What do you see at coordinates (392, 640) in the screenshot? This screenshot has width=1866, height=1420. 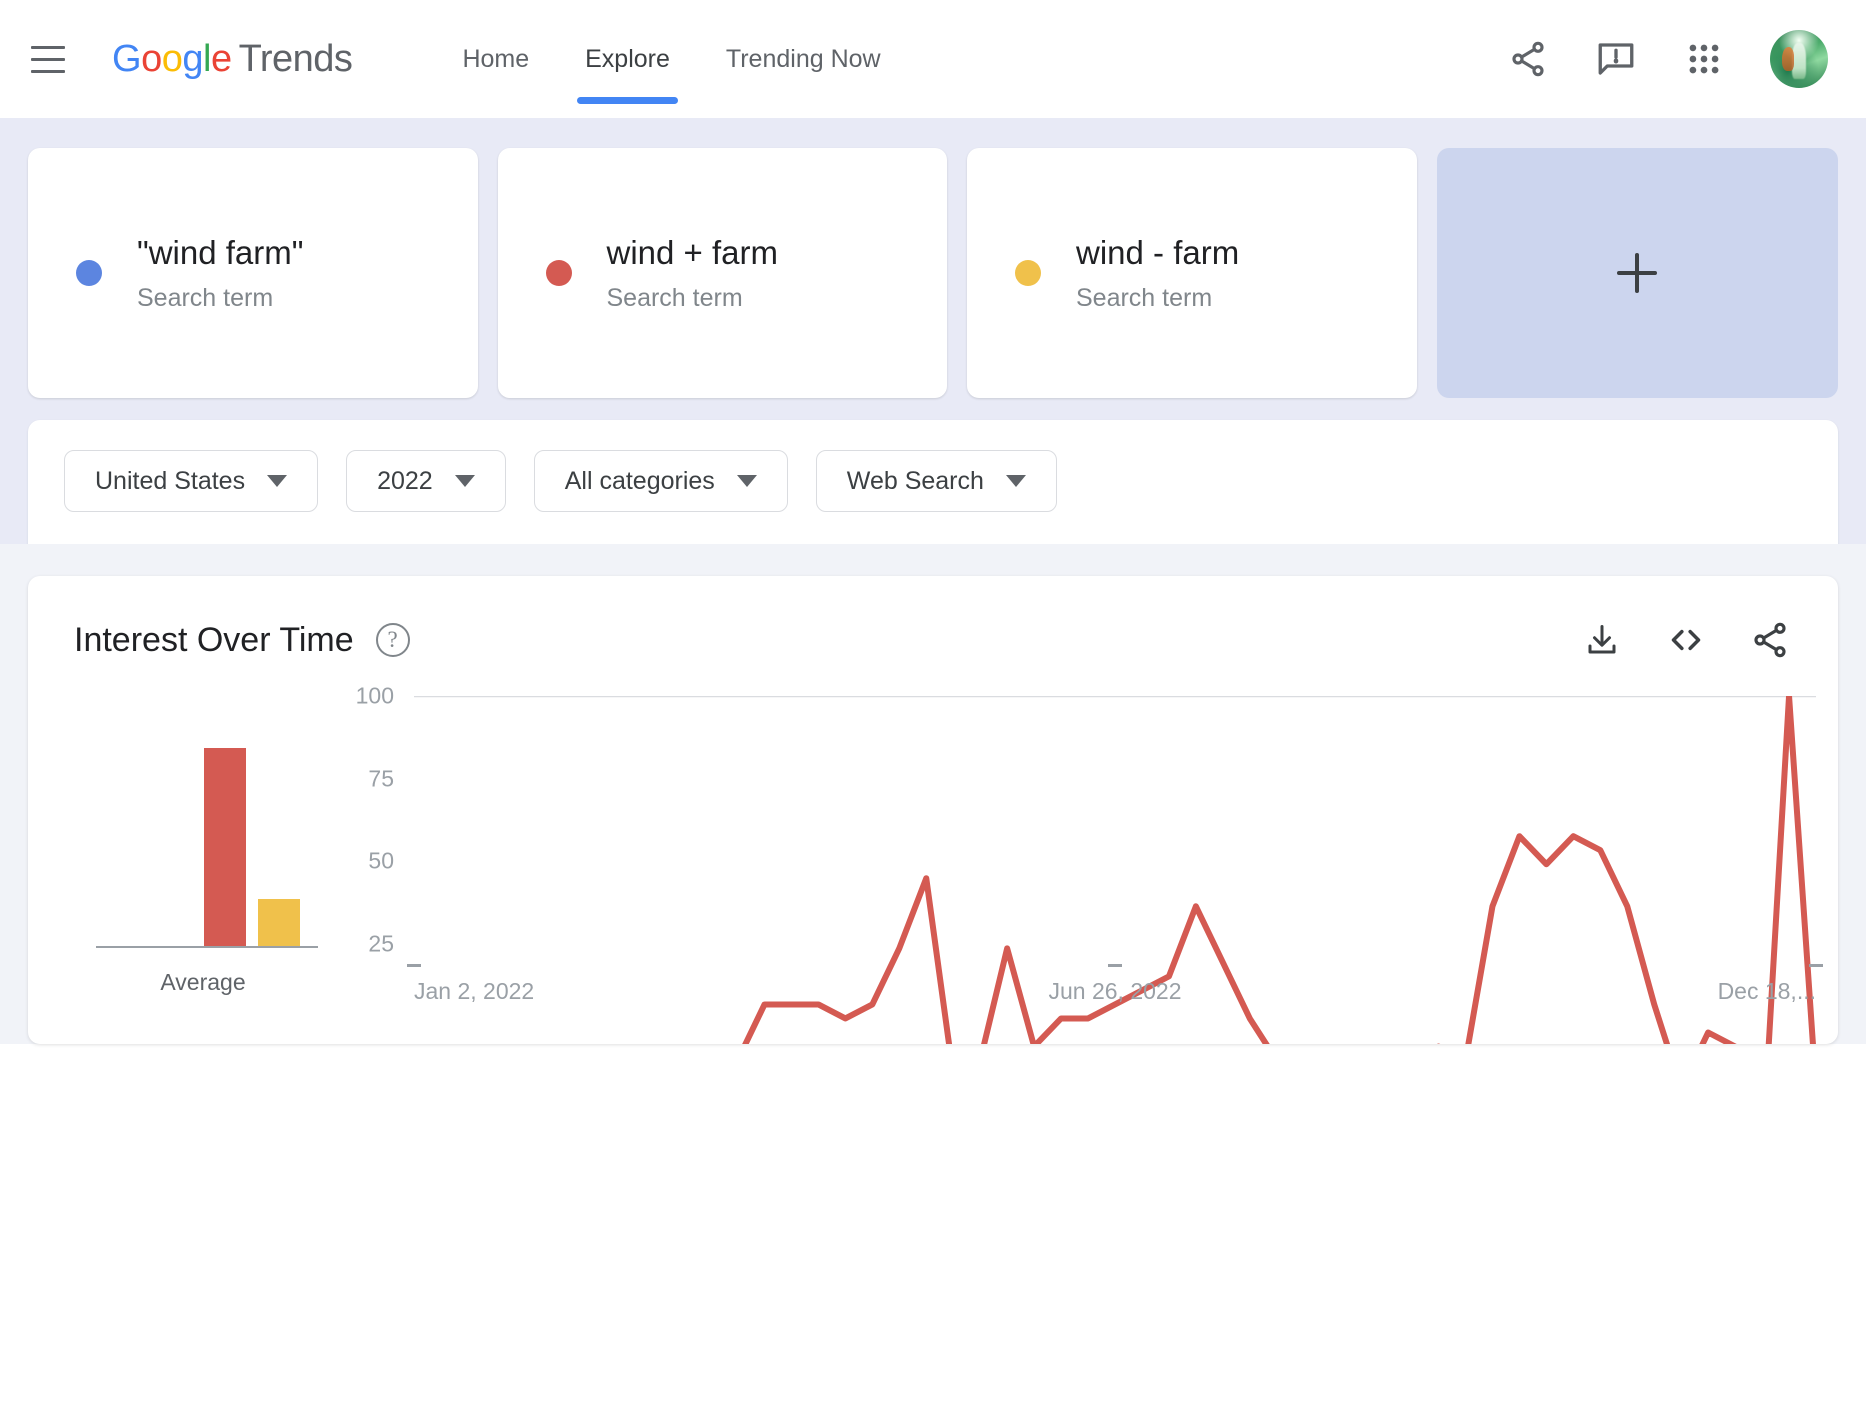 I see `help-icon: ?` at bounding box center [392, 640].